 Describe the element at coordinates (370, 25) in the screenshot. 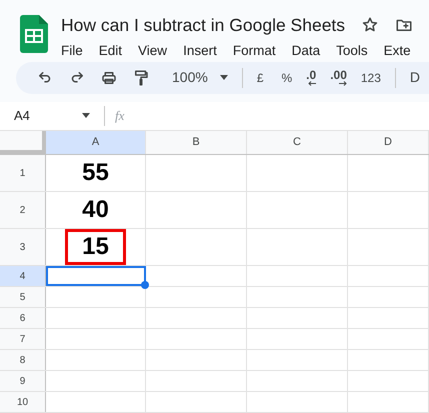

I see `star-icon` at that location.